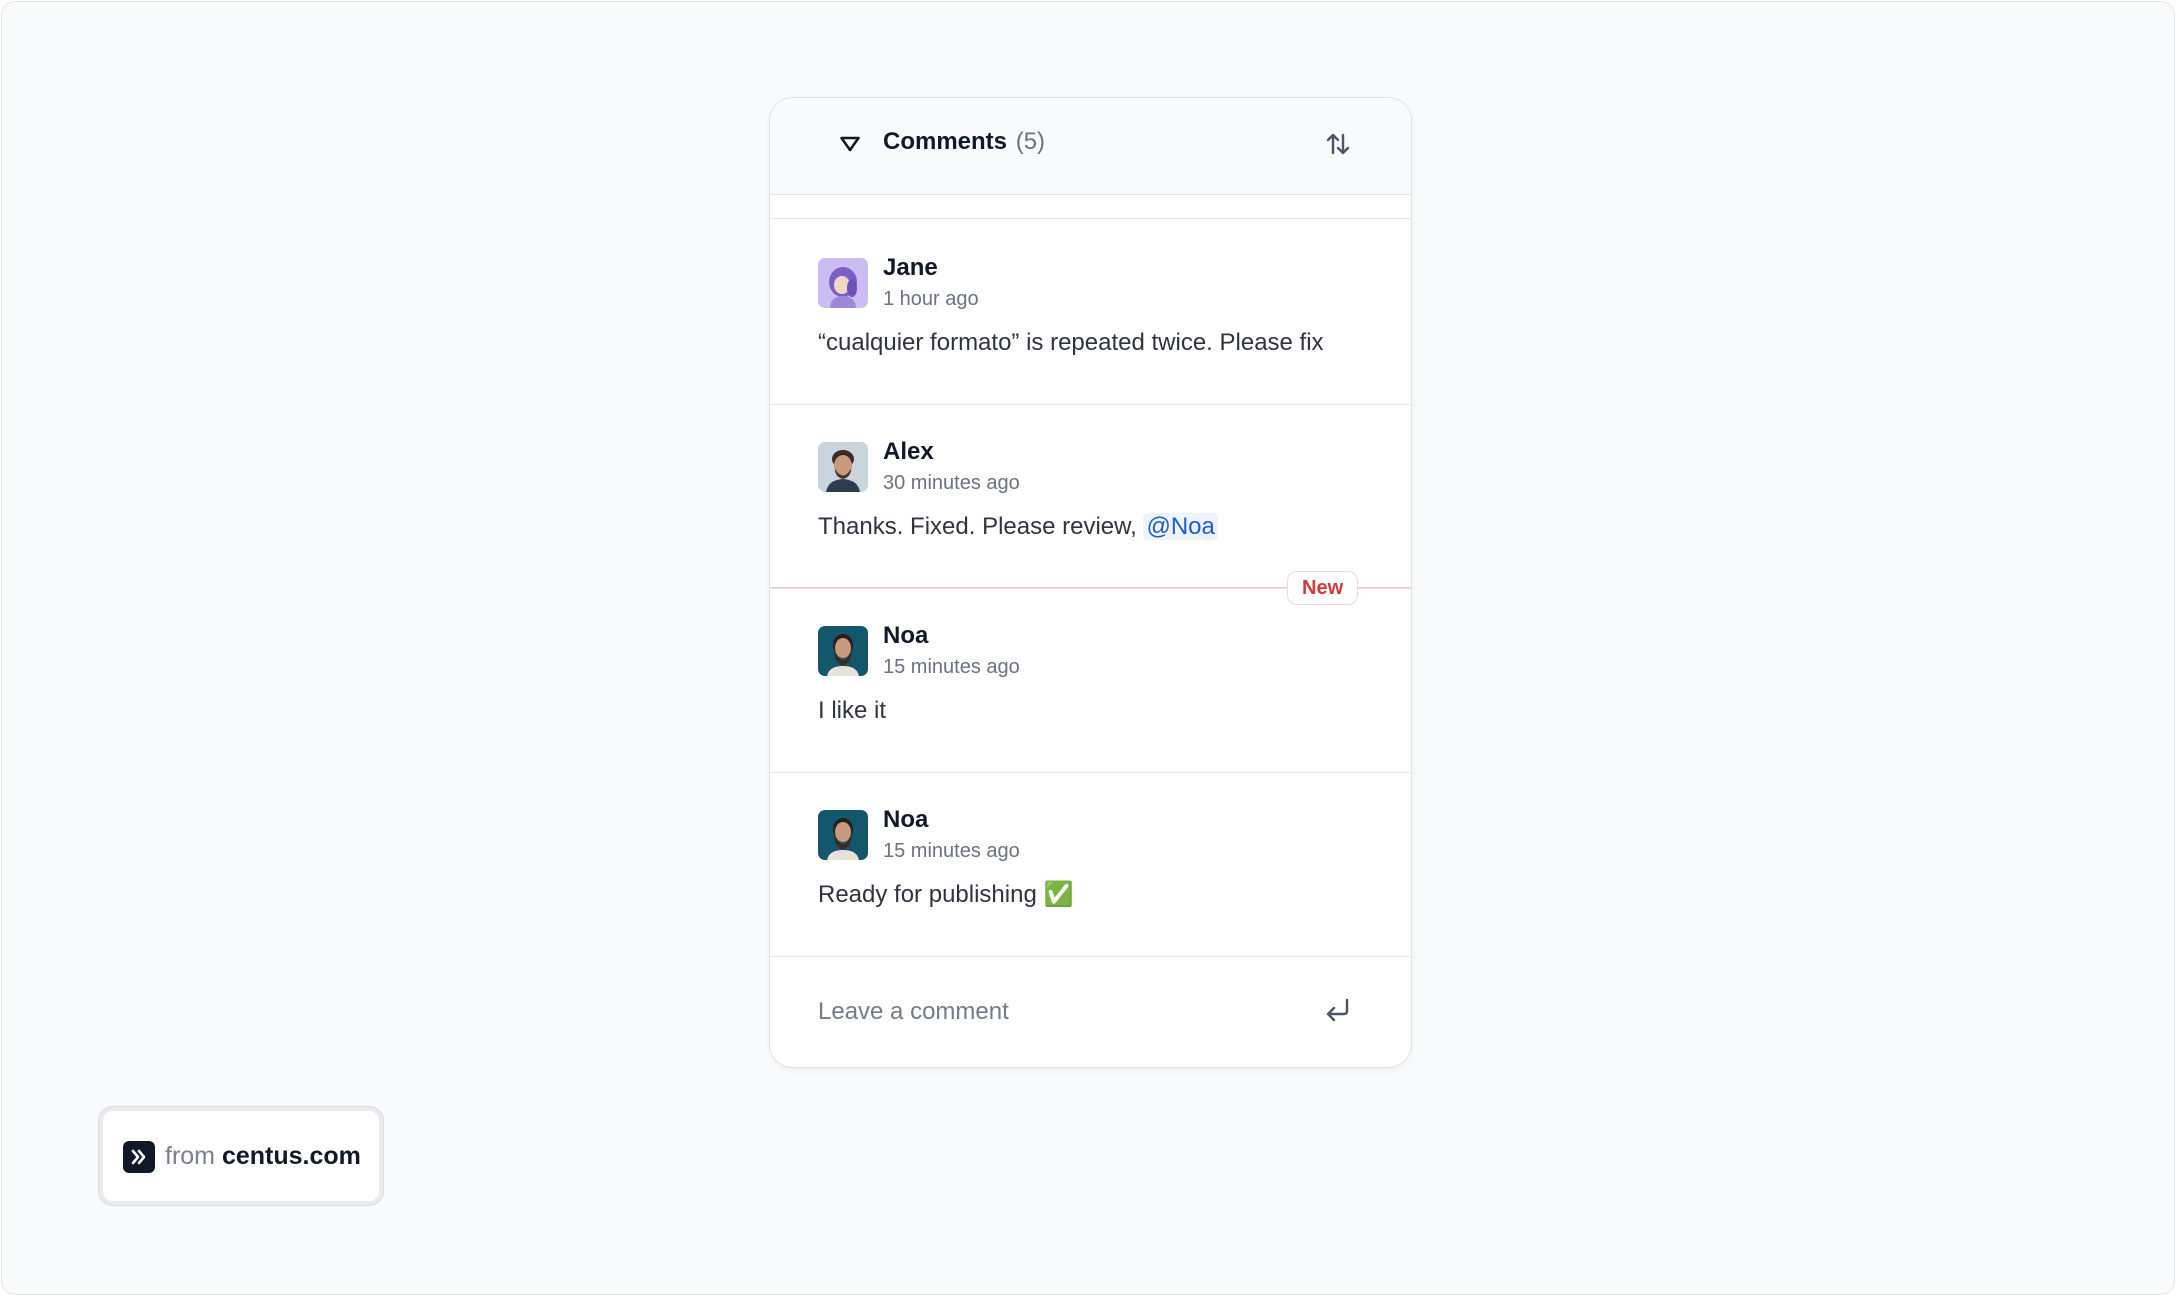  What do you see at coordinates (139, 1157) in the screenshot?
I see `double-chevron-right-icon` at bounding box center [139, 1157].